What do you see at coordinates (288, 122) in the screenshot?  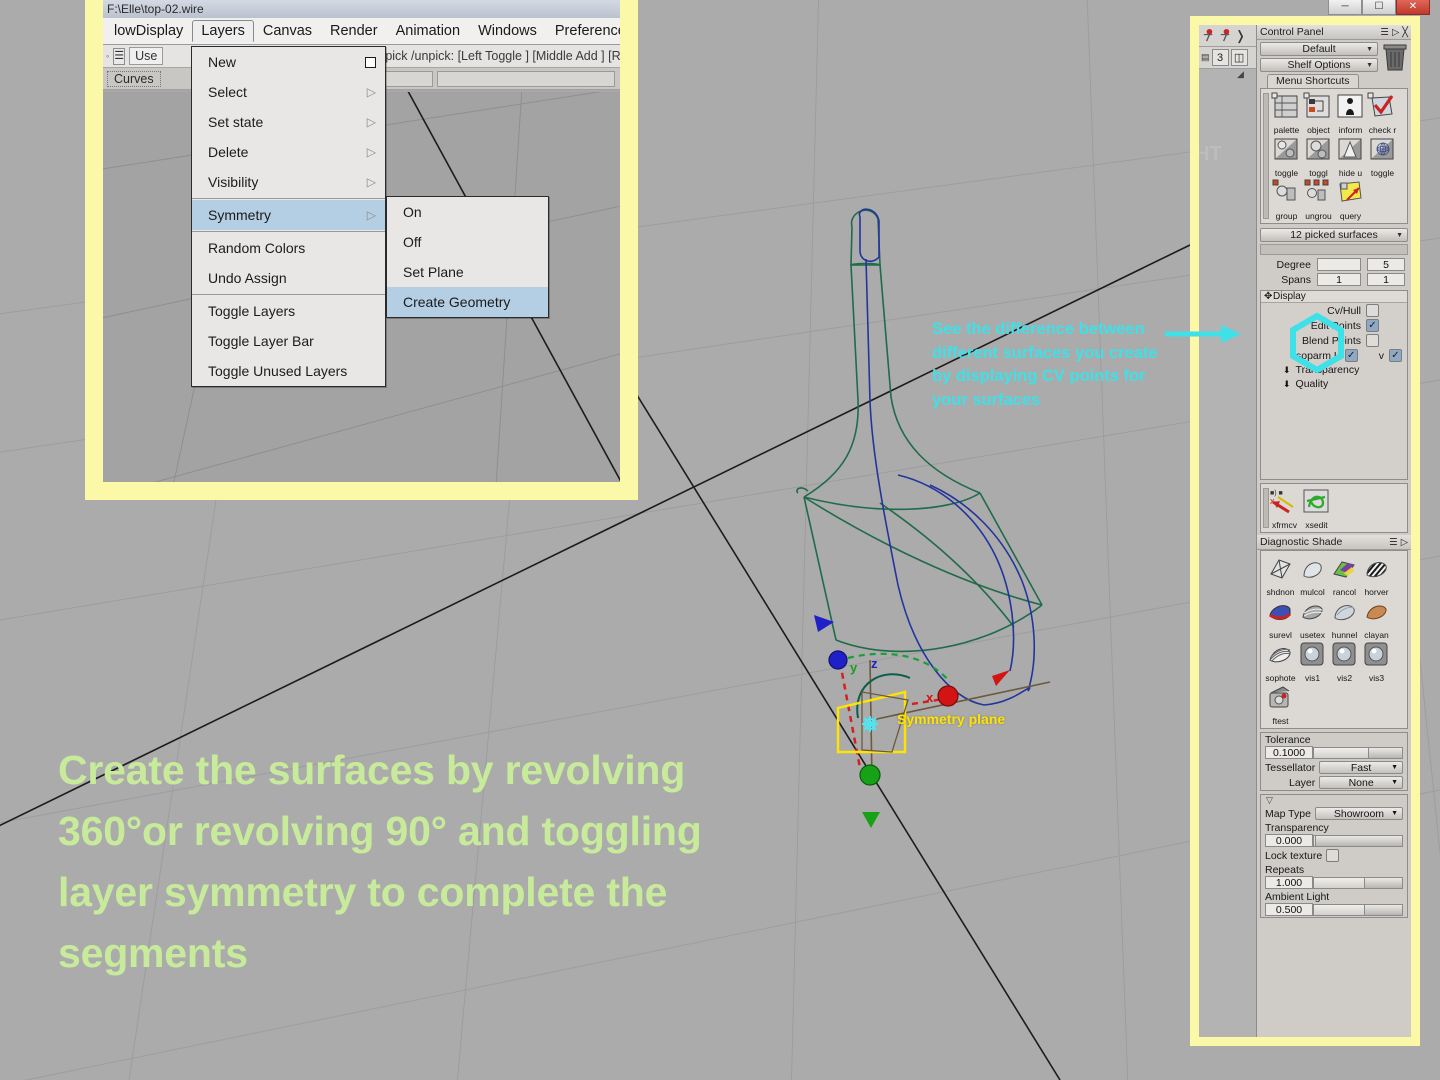 I see `menu-item-set-state: Set state ▷` at bounding box center [288, 122].